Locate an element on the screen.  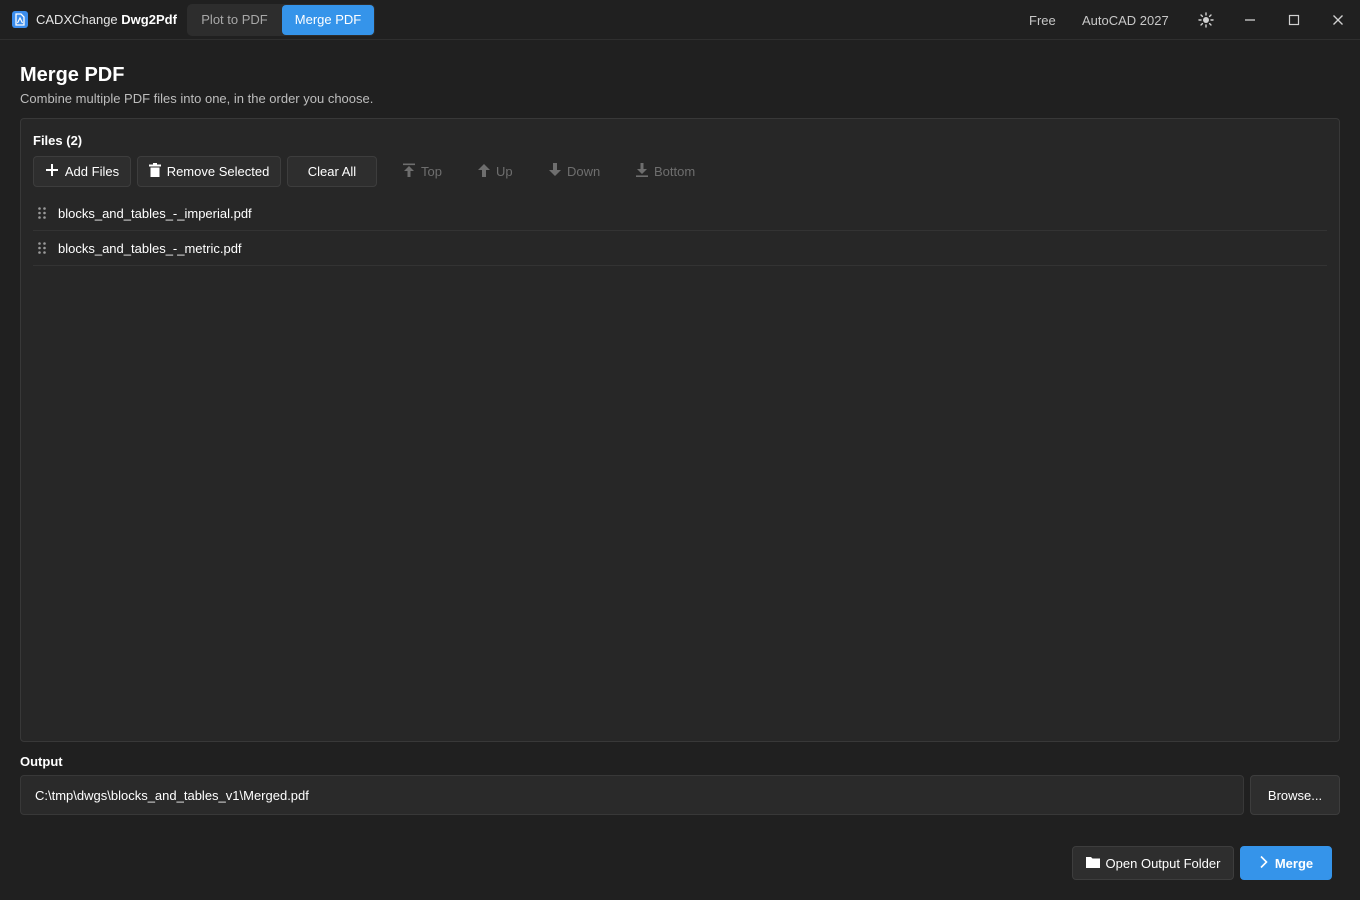
remove-selected-label: Remove Selected is located at coordinates (218, 171).